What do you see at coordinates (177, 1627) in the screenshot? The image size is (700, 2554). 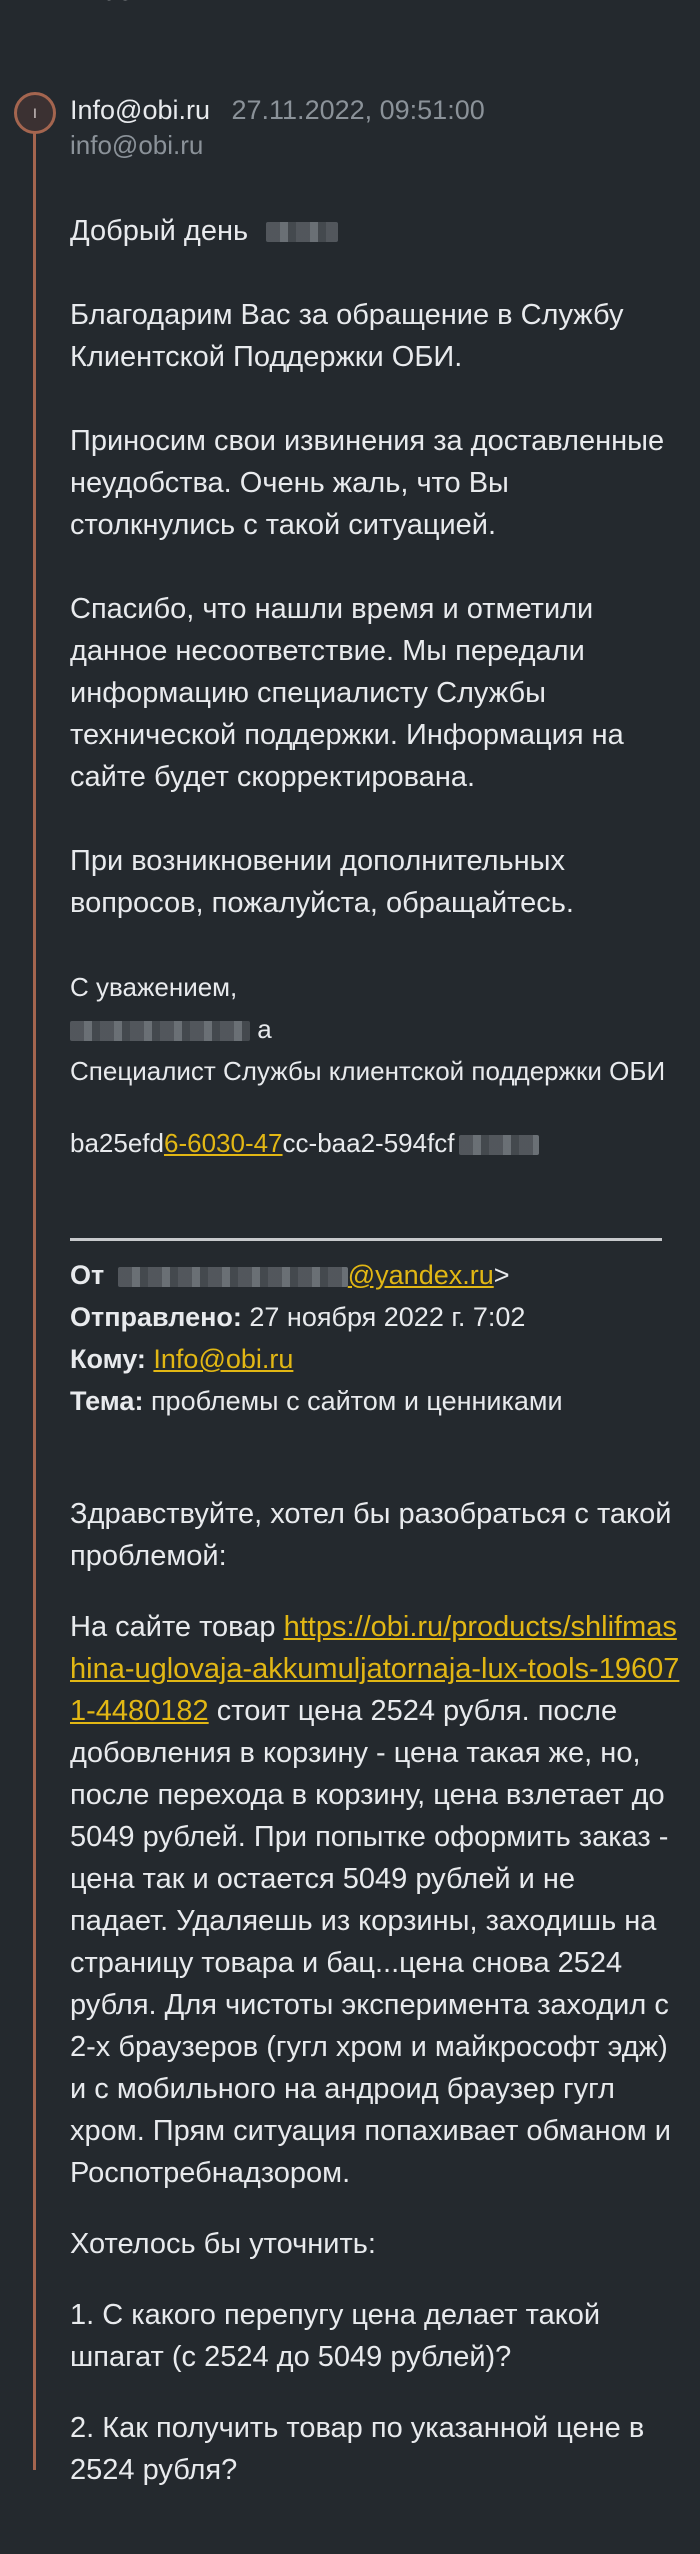 I see `quoted-product-prefix: На сайте товар` at bounding box center [177, 1627].